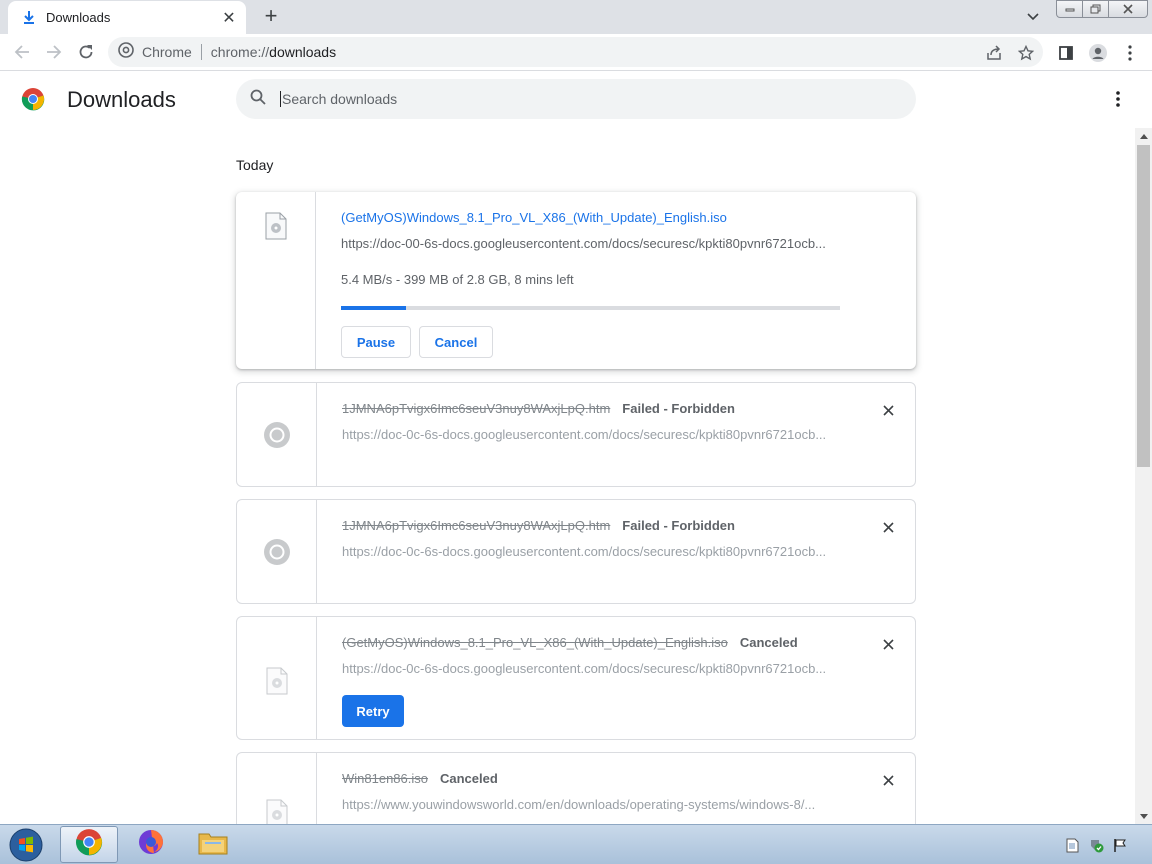 The image size is (1152, 864). I want to click on browser-toolbar: Chrome chrome://downloads, so click(576, 52).